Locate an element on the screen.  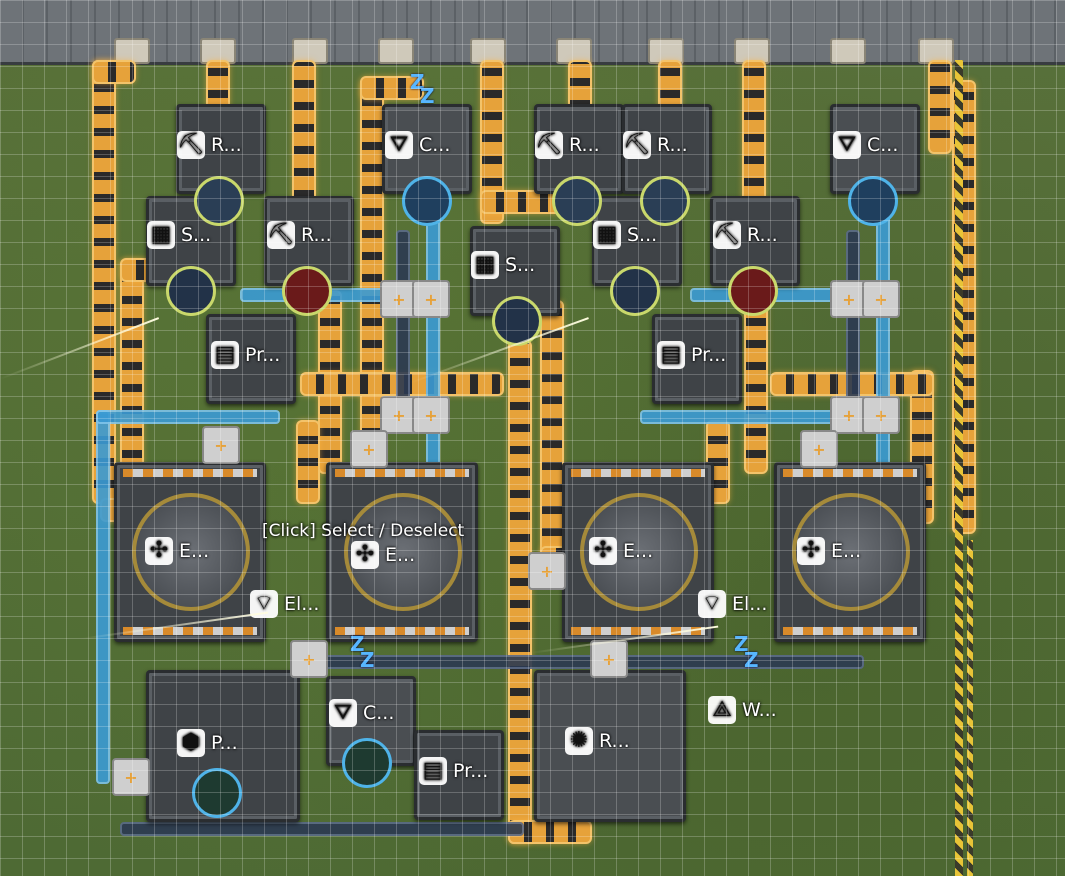
reactor-icon: ✺ is located at coordinates (579, 741).